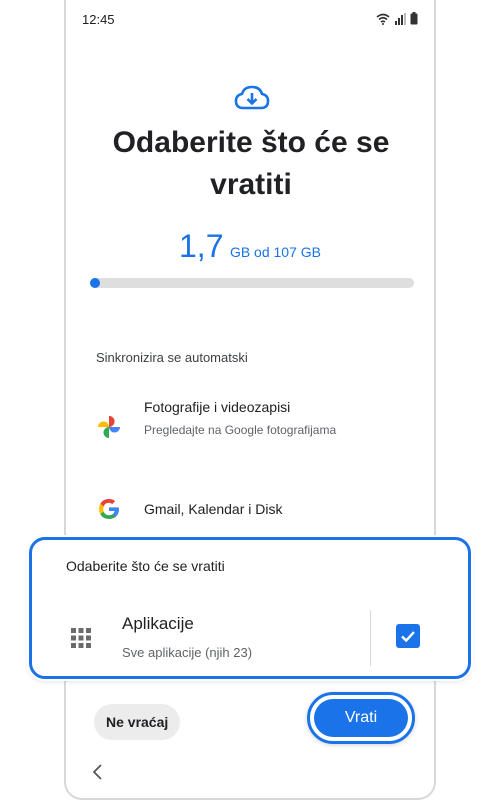 This screenshot has height=800, width=500. What do you see at coordinates (414, 18) in the screenshot?
I see `battery-icon` at bounding box center [414, 18].